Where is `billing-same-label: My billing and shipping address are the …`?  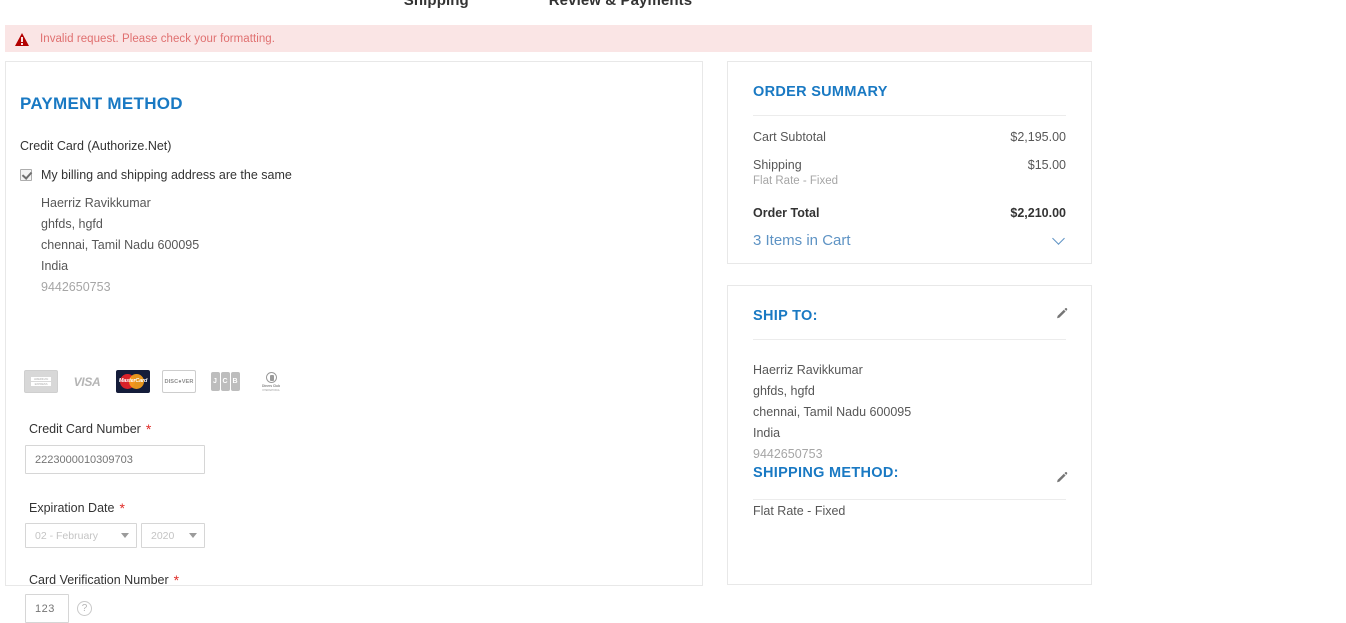 billing-same-label: My billing and shipping address are the … is located at coordinates (166, 175).